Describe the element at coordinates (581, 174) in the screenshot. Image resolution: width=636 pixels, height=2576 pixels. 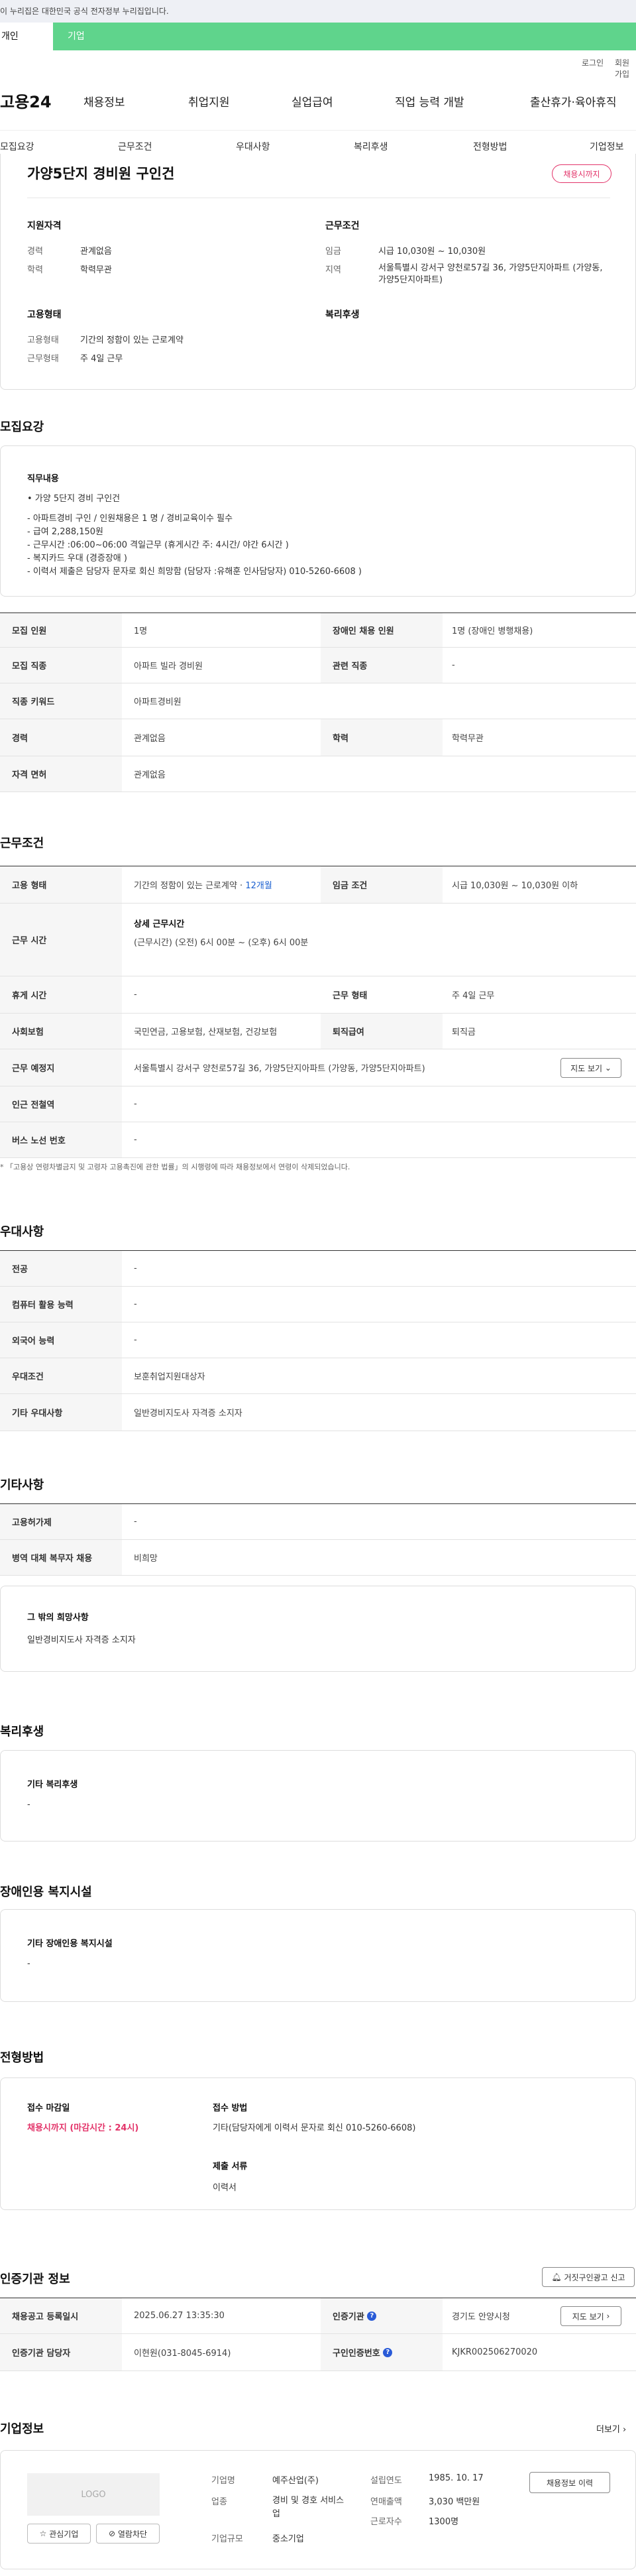
I see `deadline-badge: 채용시까지` at that location.